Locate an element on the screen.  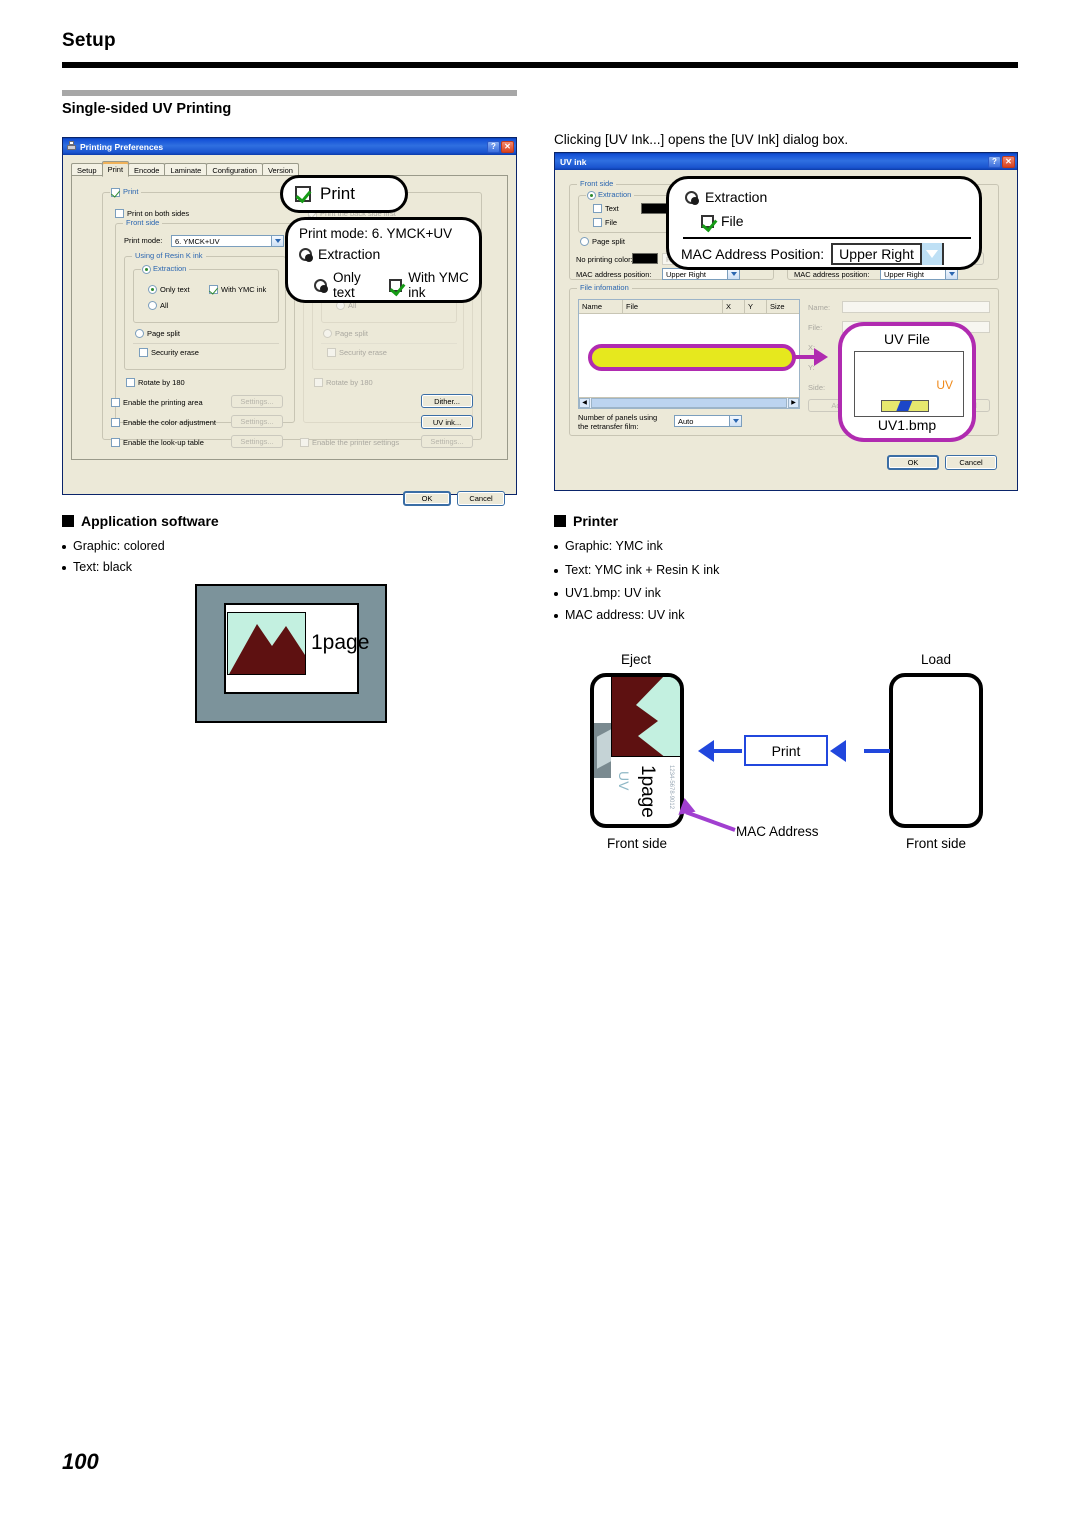
load-label: Load is located at coordinates (936, 659).